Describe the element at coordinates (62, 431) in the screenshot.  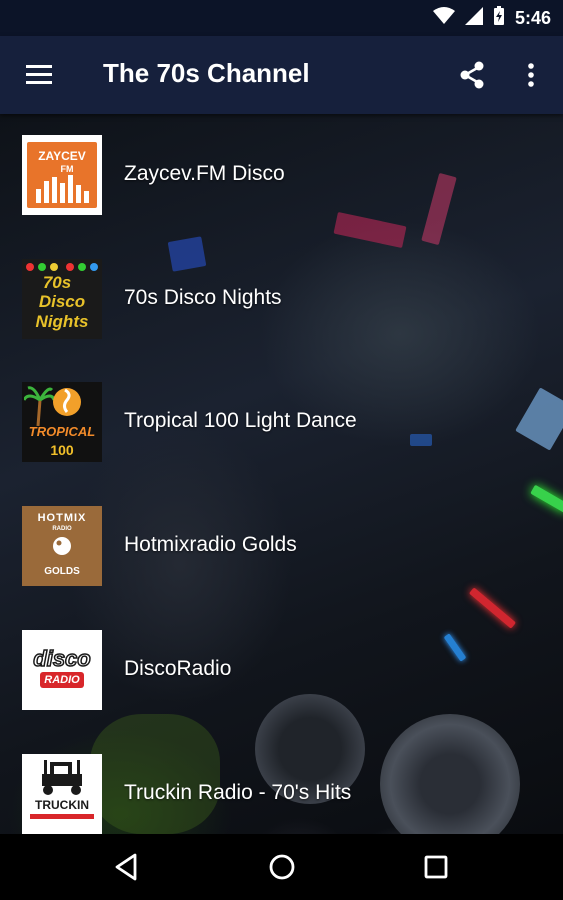
I see `logo-text-line1: TROPICAL` at that location.